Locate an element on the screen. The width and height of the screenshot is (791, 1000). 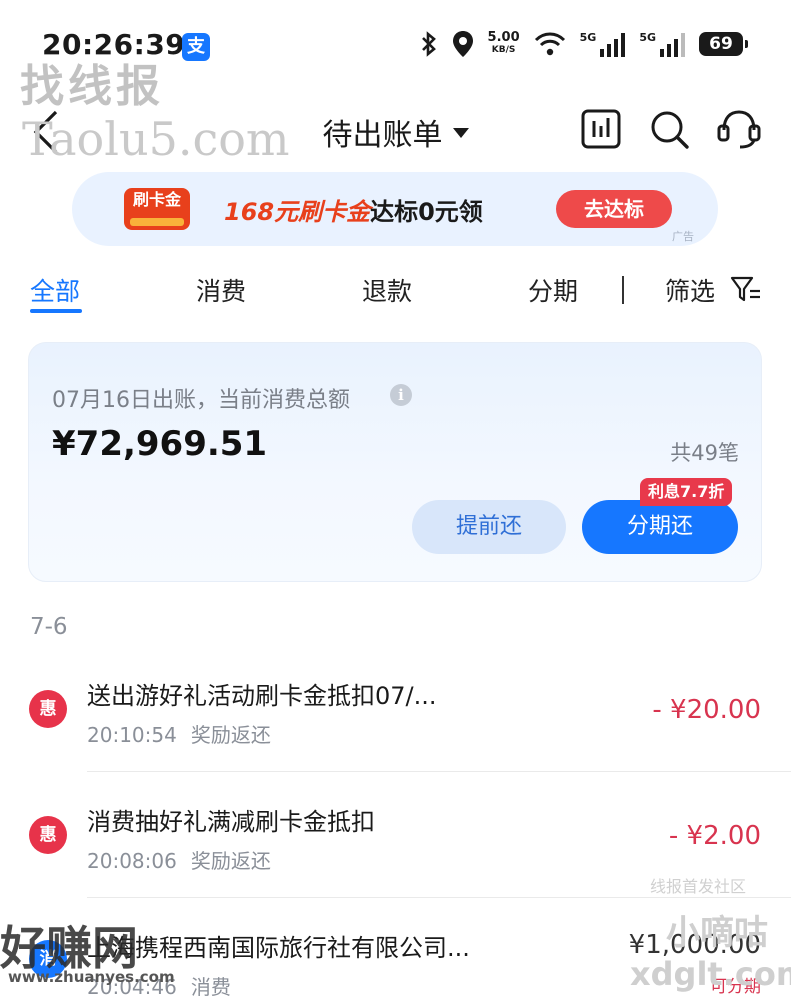
banner-text: 168元刷卡金达标0元领 is located at coordinates (353, 212).